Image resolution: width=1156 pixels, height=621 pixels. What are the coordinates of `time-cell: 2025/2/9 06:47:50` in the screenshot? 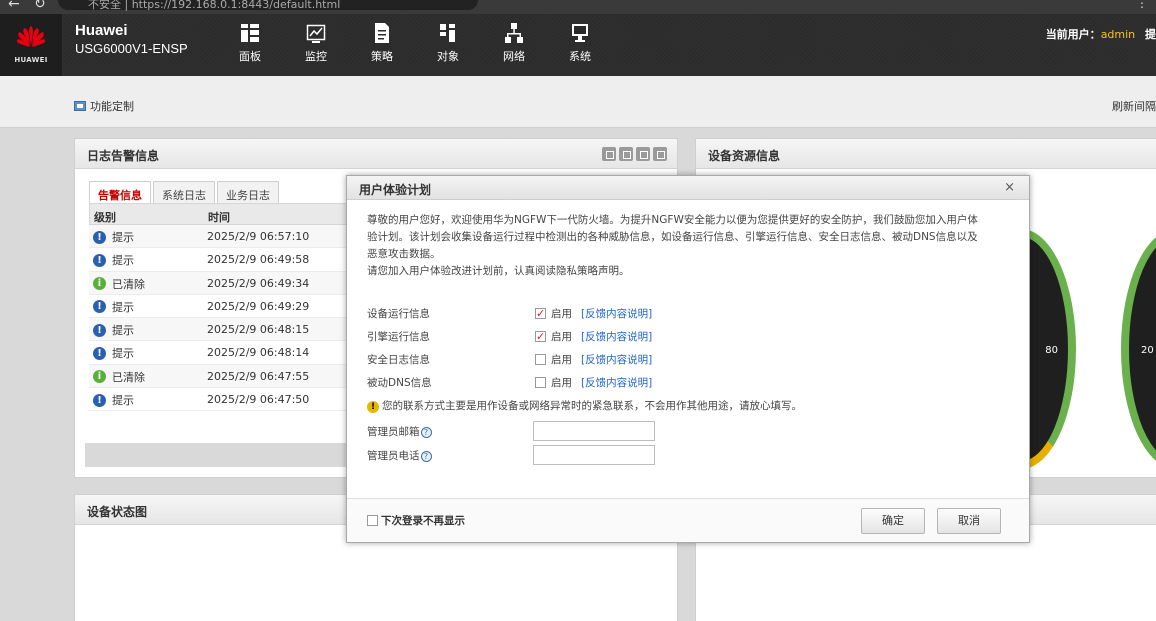 It's located at (258, 400).